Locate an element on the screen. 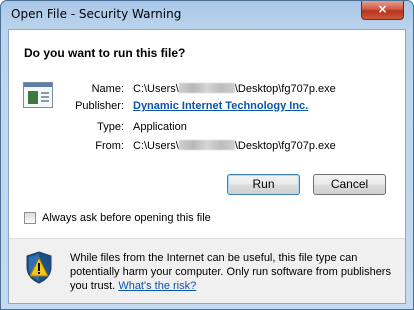 The image size is (414, 310). close-button: × is located at coordinates (382, 10).